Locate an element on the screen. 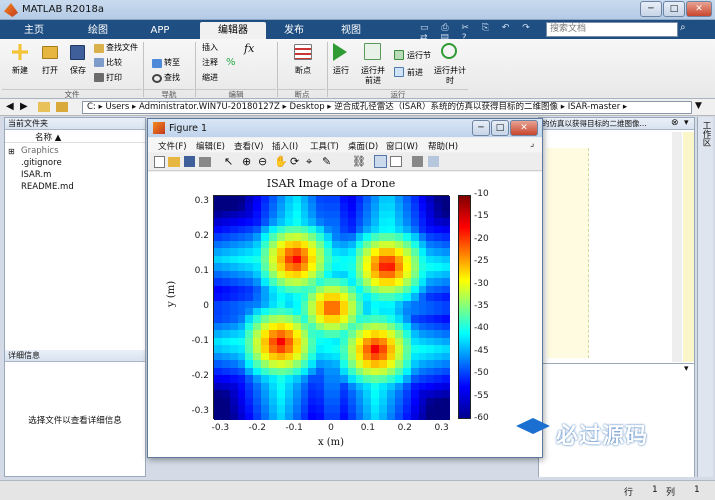  breakpoints-button: 断点 is located at coordinates (303, 71).